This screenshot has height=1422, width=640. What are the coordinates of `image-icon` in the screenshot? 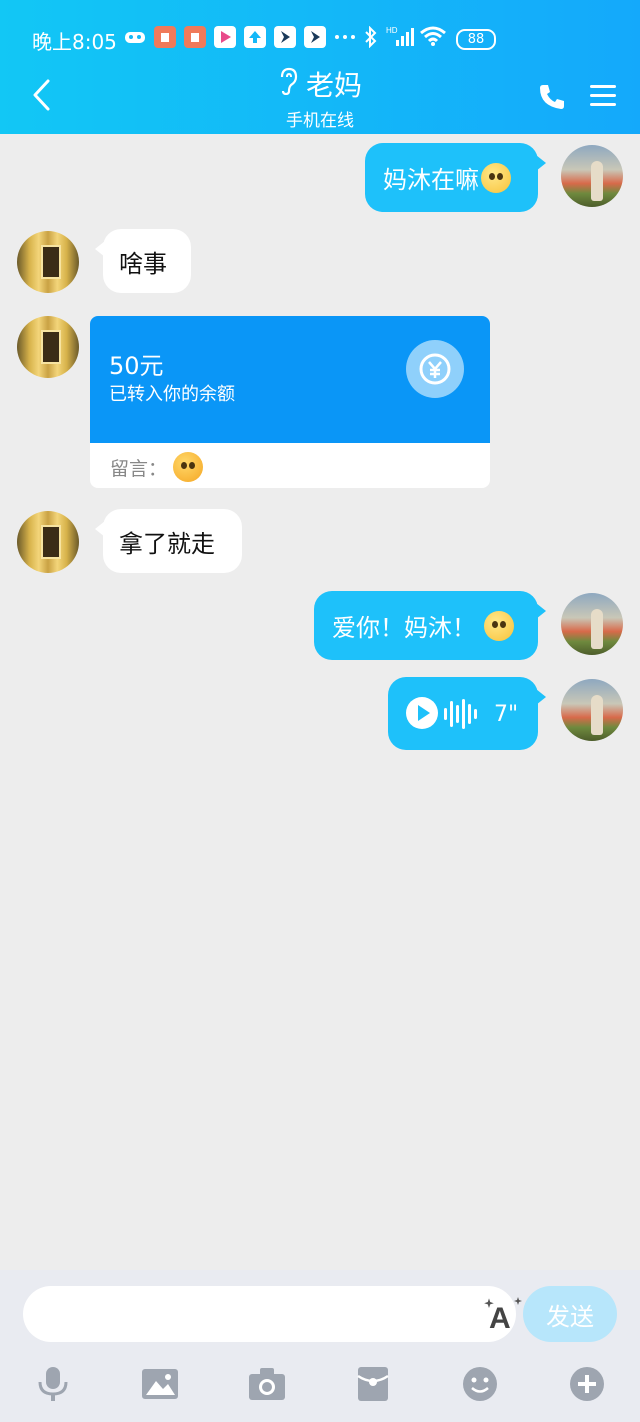 It's located at (160, 1384).